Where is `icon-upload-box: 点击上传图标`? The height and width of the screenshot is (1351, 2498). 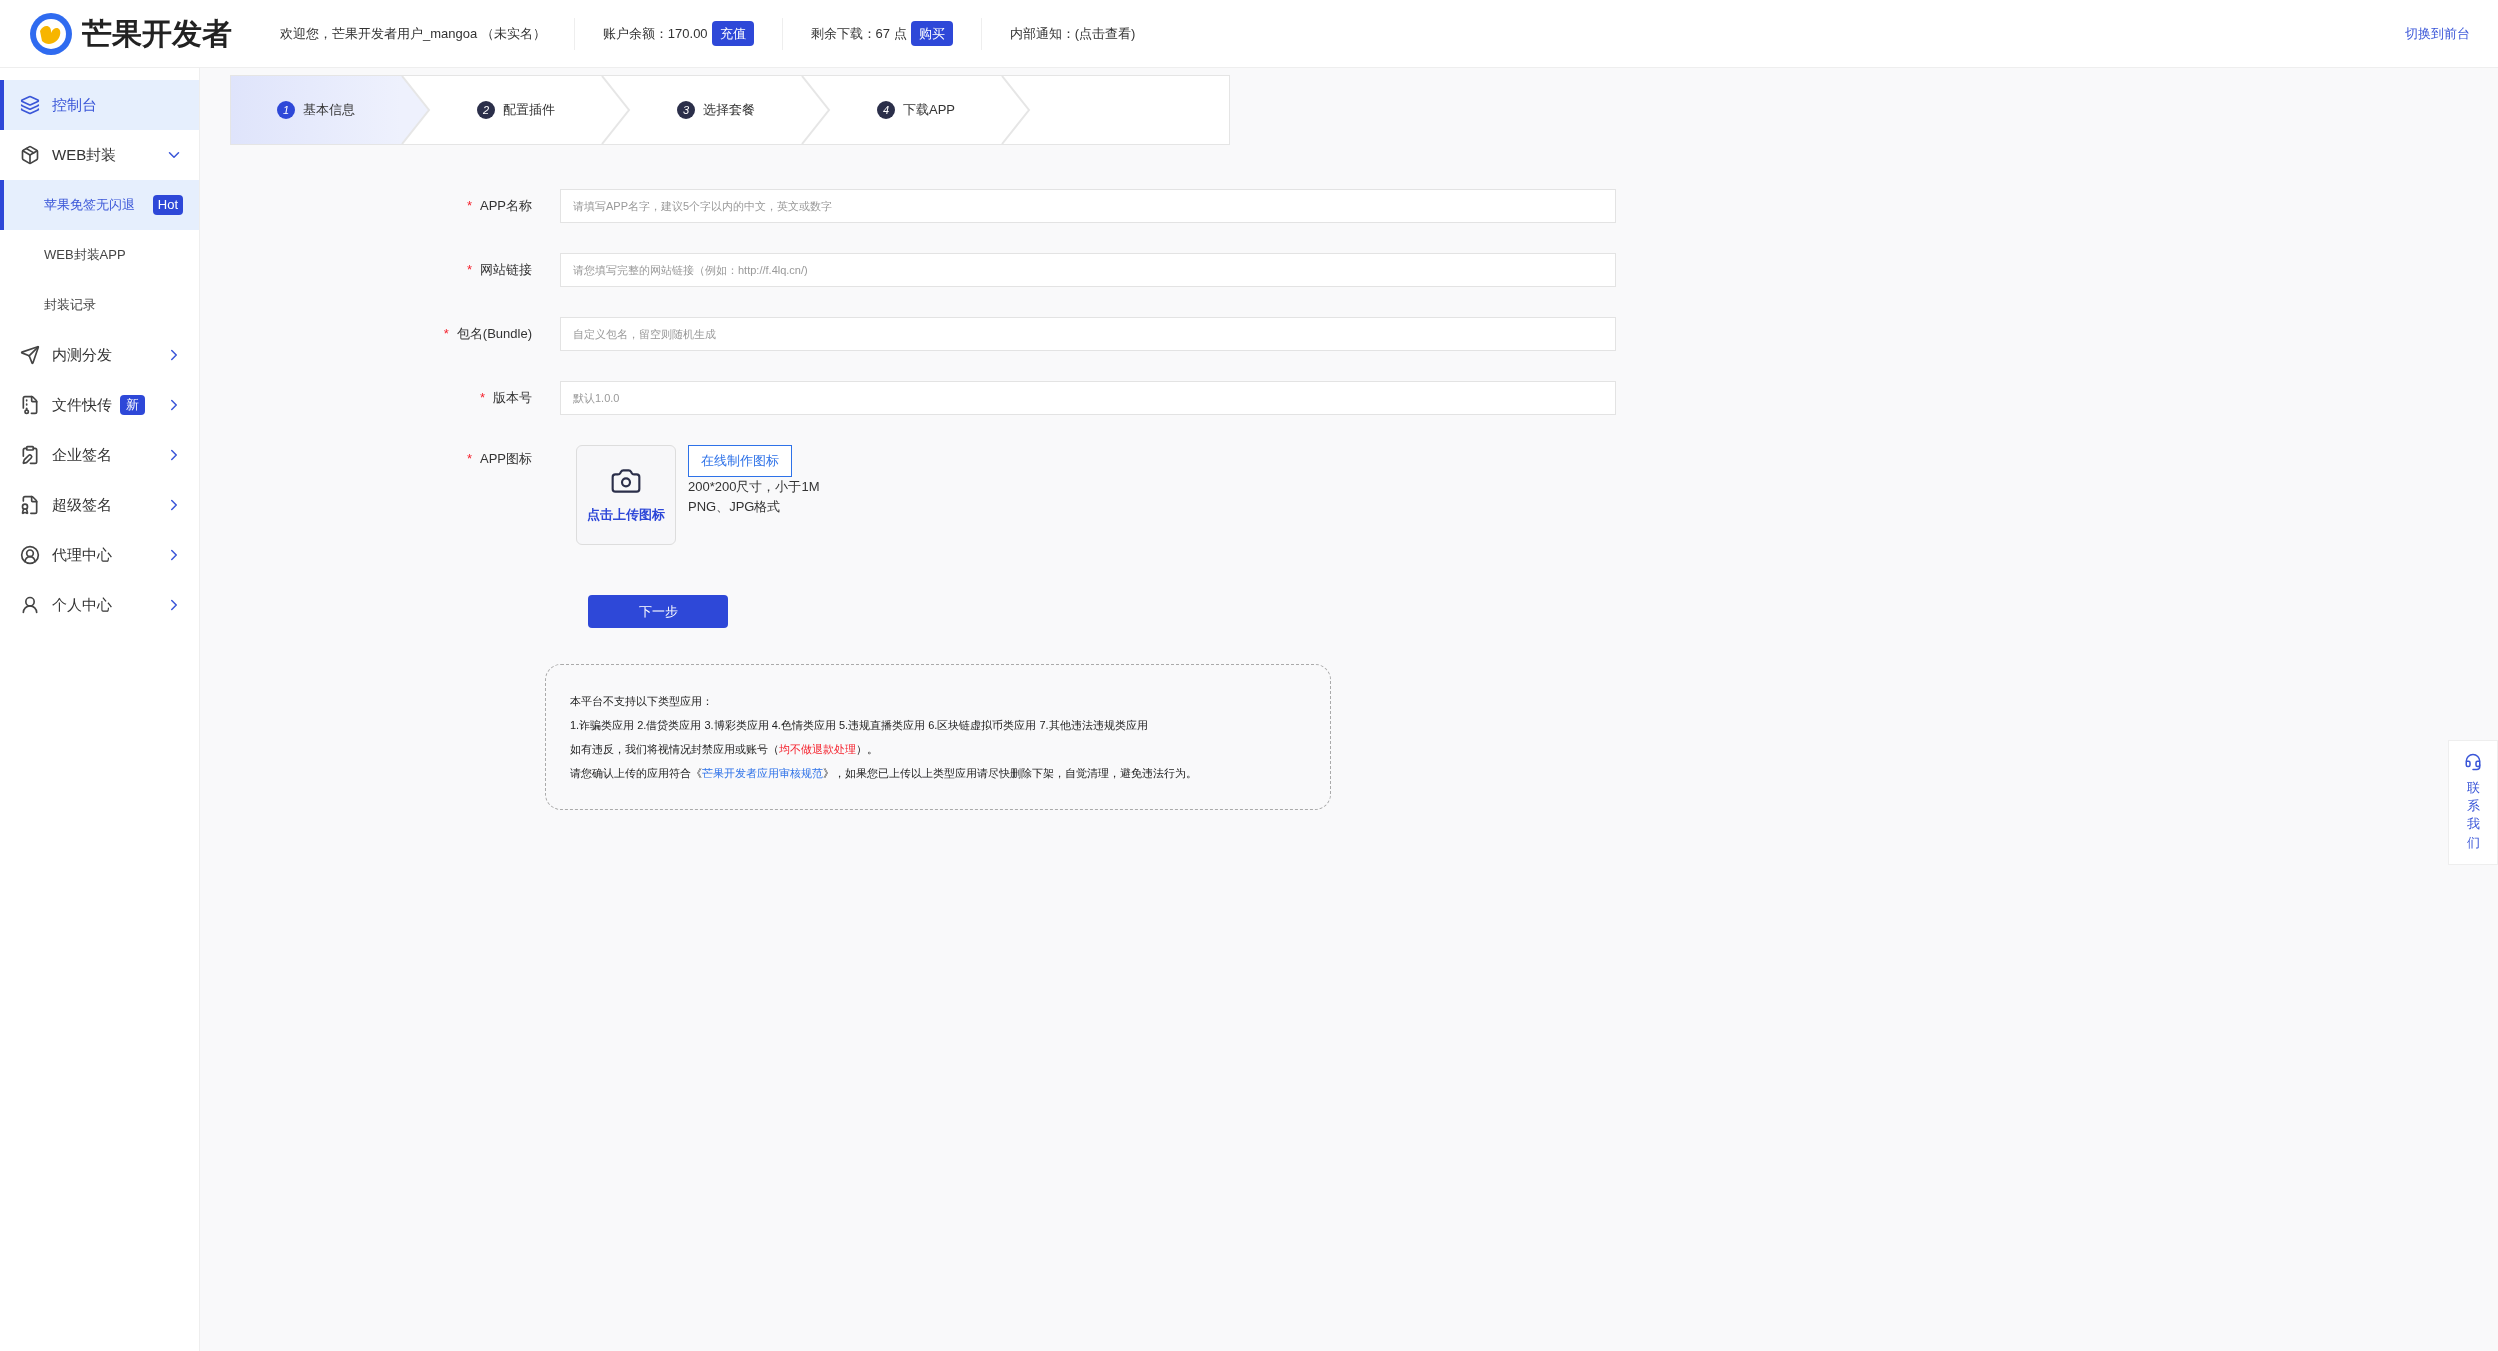 icon-upload-box: 点击上传图标 is located at coordinates (626, 495).